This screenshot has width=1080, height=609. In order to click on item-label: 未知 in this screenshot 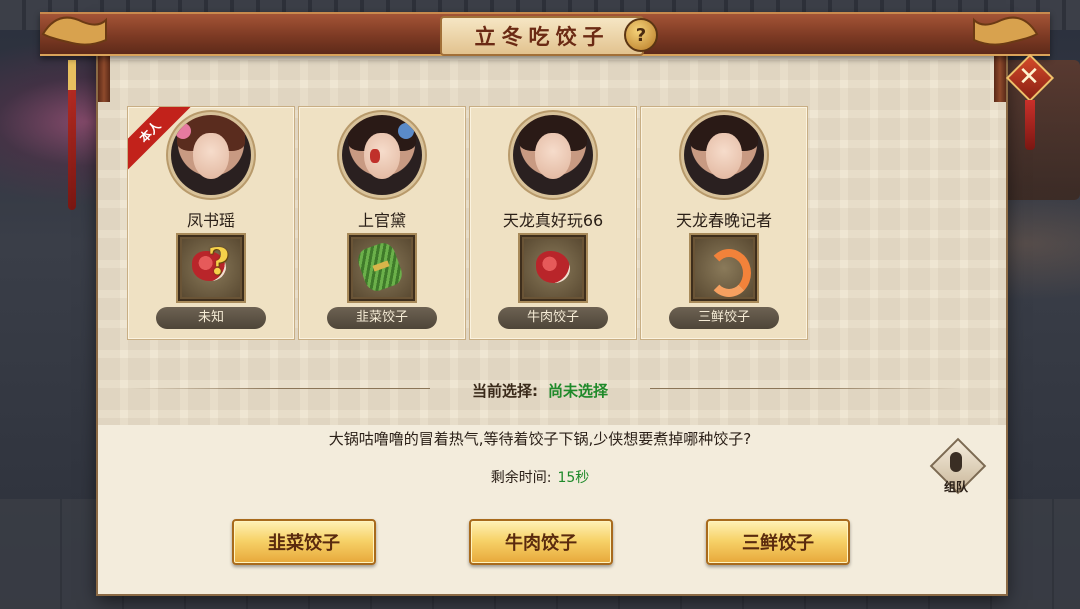, I will do `click(211, 318)`.